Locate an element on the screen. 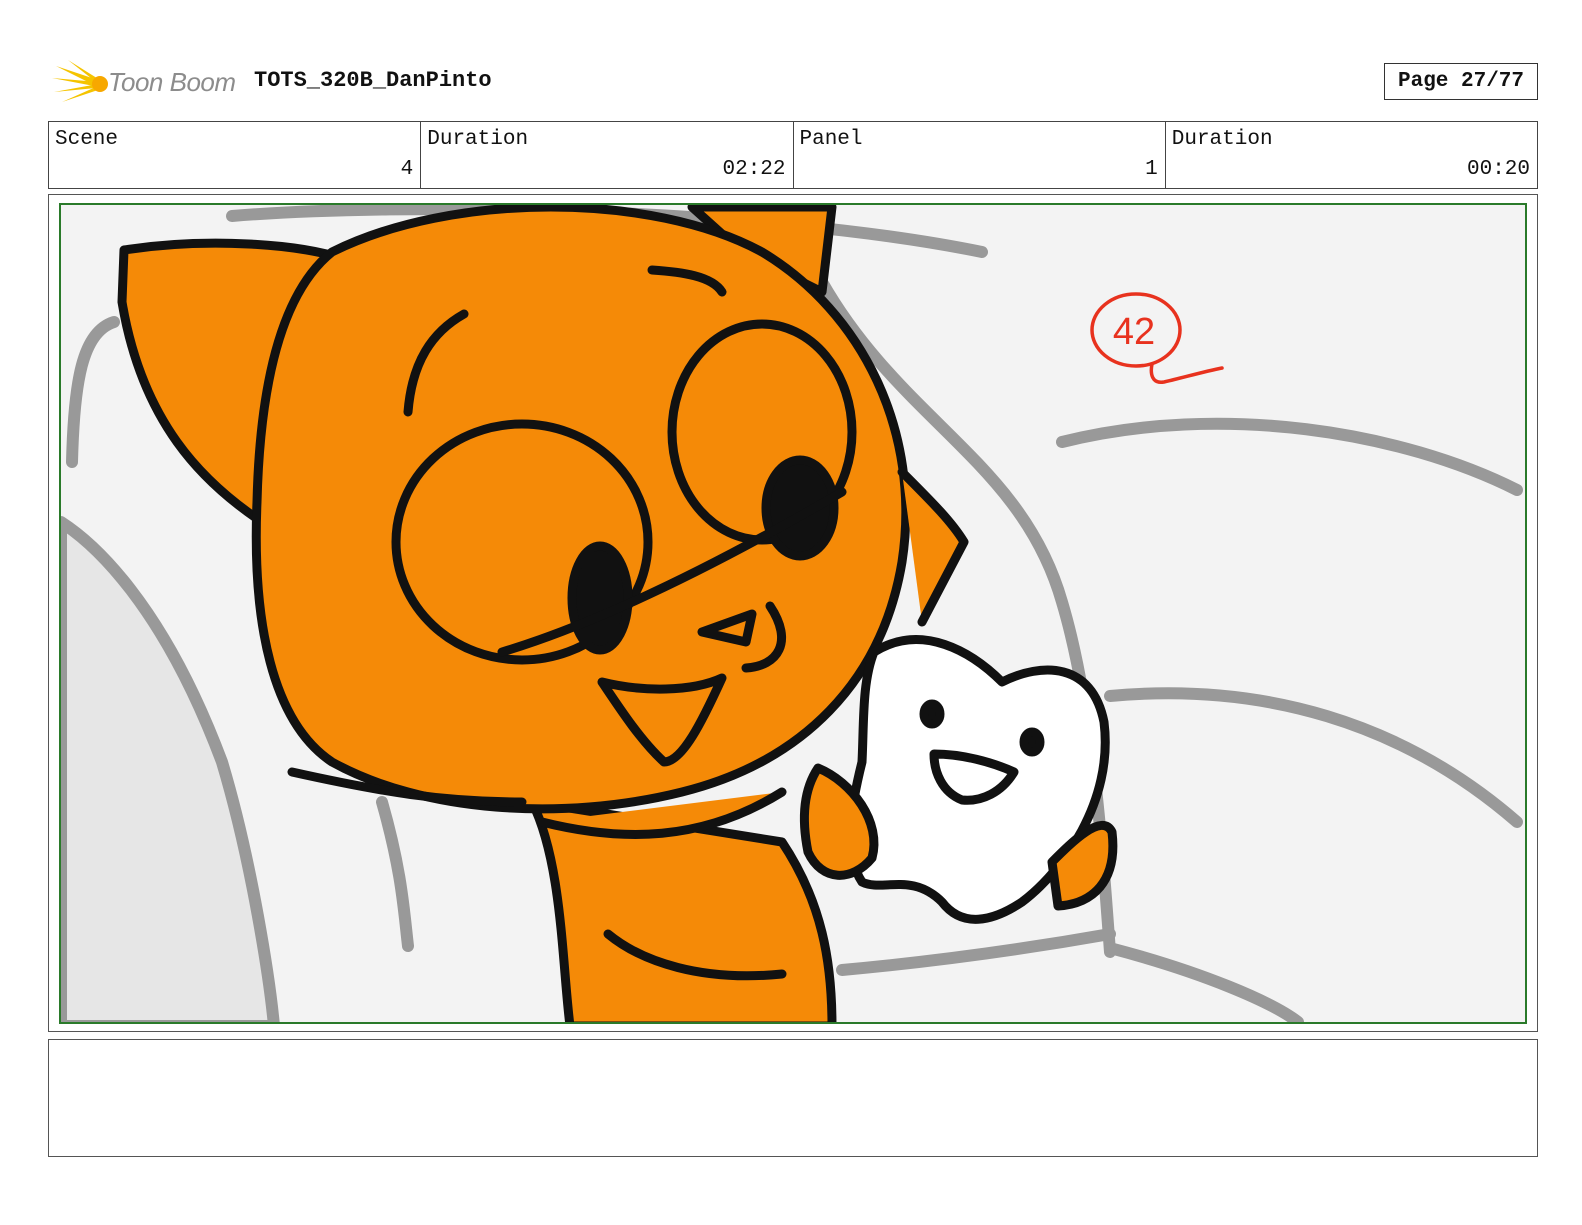  scene-duration-label: Duration is located at coordinates (478, 139).